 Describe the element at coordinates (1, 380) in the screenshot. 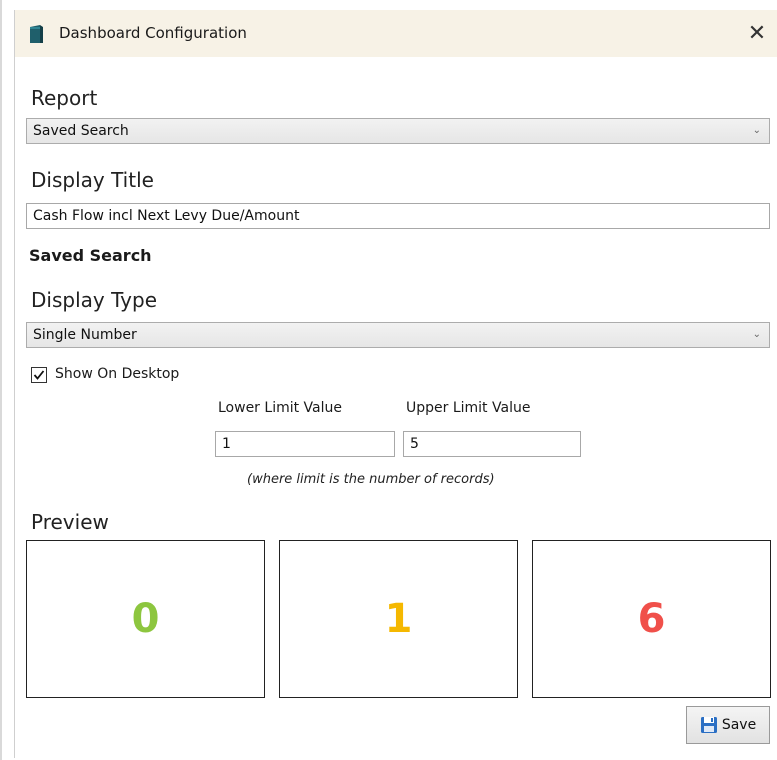

I see `background-window-edge` at that location.